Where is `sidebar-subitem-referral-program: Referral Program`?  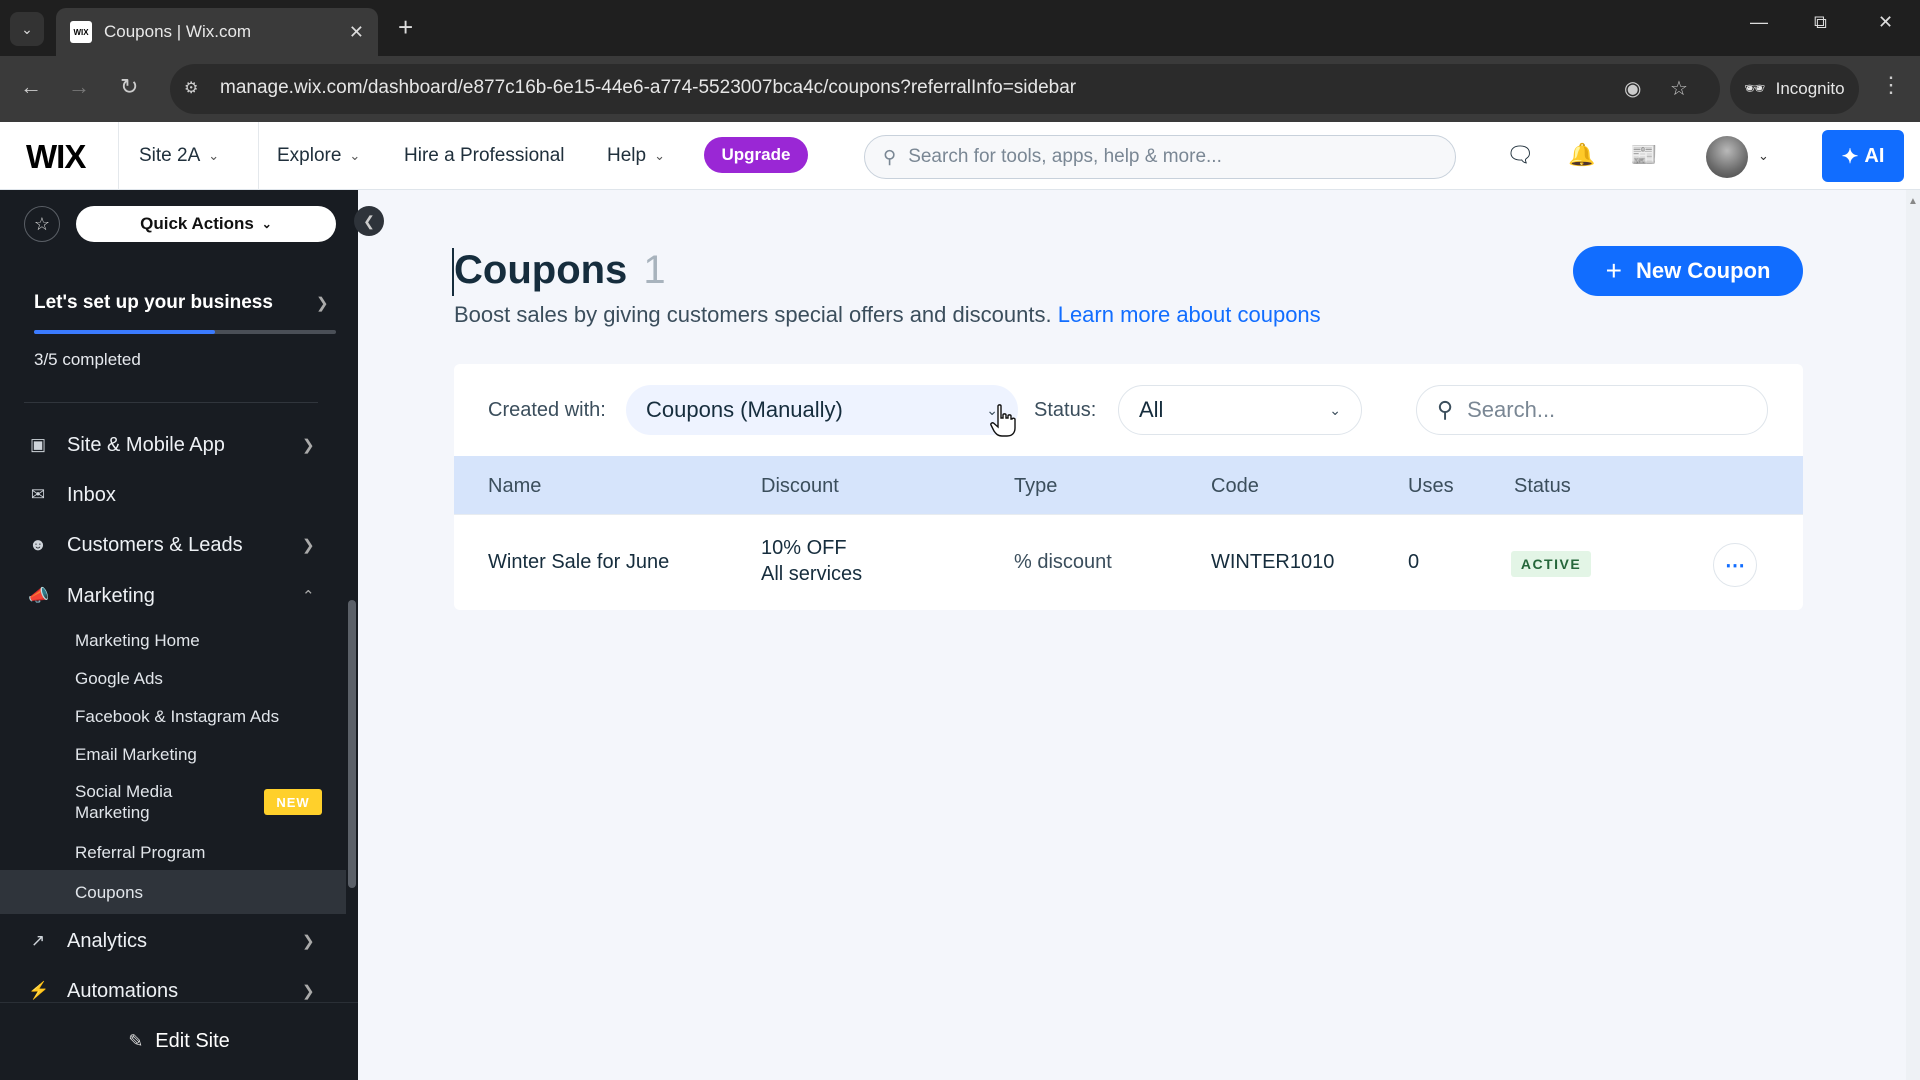 sidebar-subitem-referral-program: Referral Program is located at coordinates (173, 852).